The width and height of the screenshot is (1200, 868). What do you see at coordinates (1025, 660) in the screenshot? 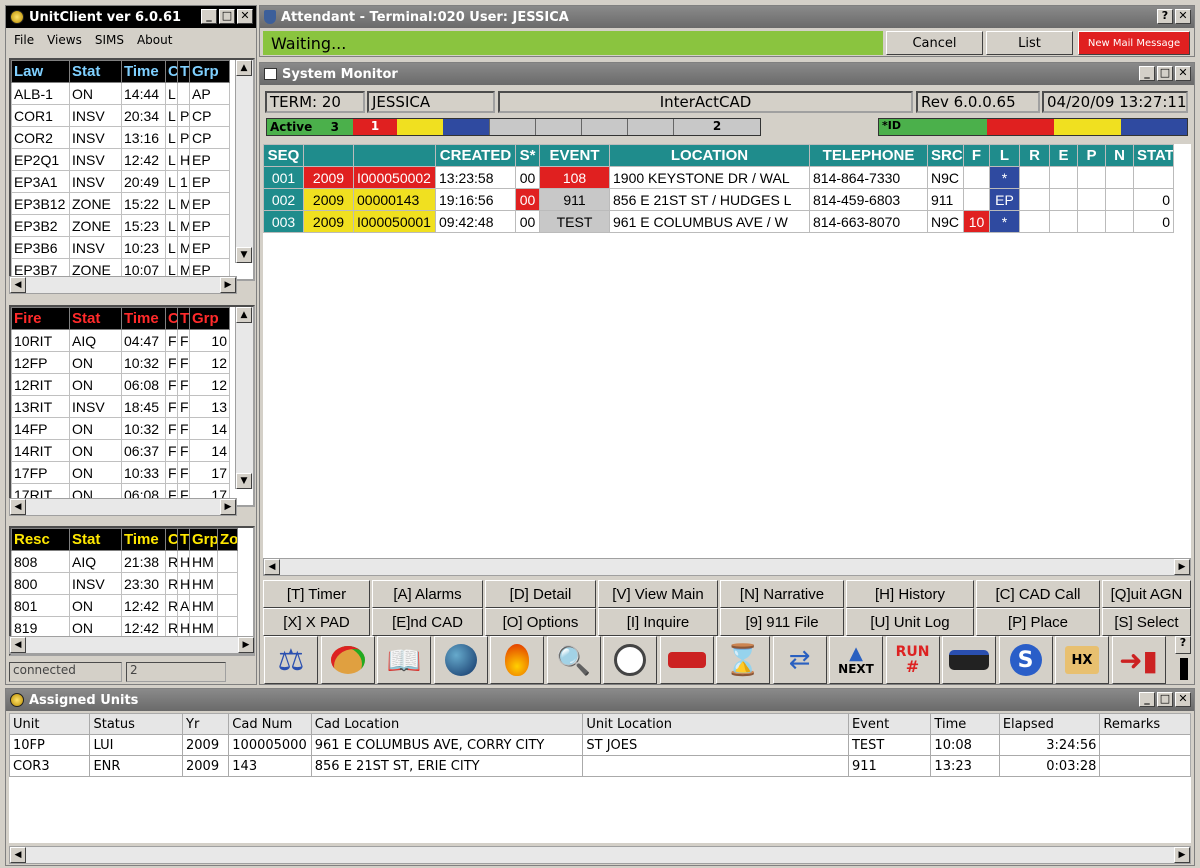
I see `s-badge-icon: S` at bounding box center [1025, 660].